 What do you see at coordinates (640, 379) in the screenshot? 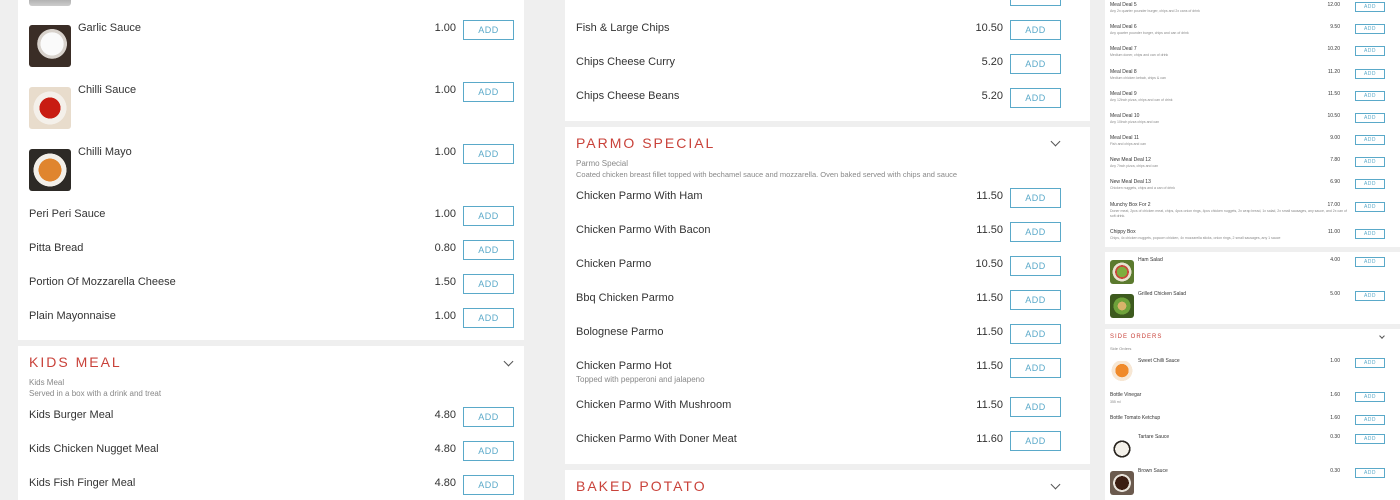
I see `item-description: Topped with pepperoni and jalapeno` at bounding box center [640, 379].